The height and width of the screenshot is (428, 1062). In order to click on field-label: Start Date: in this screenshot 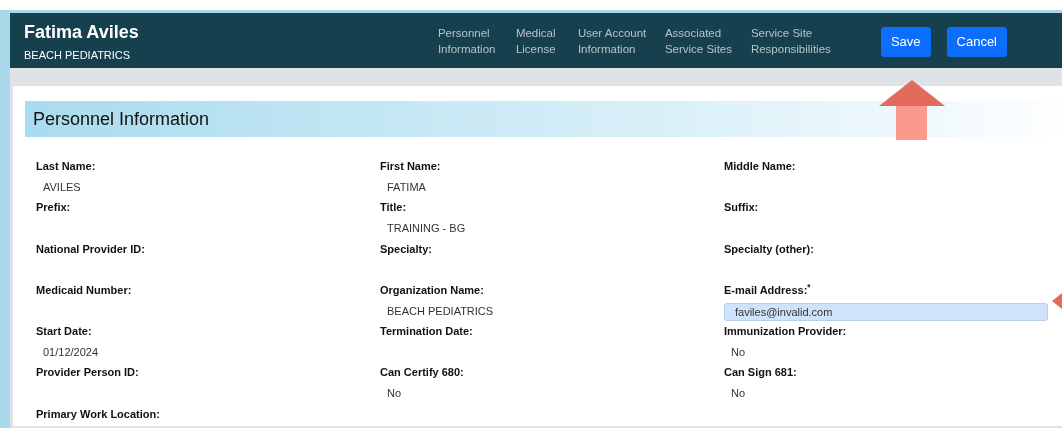, I will do `click(64, 331)`.